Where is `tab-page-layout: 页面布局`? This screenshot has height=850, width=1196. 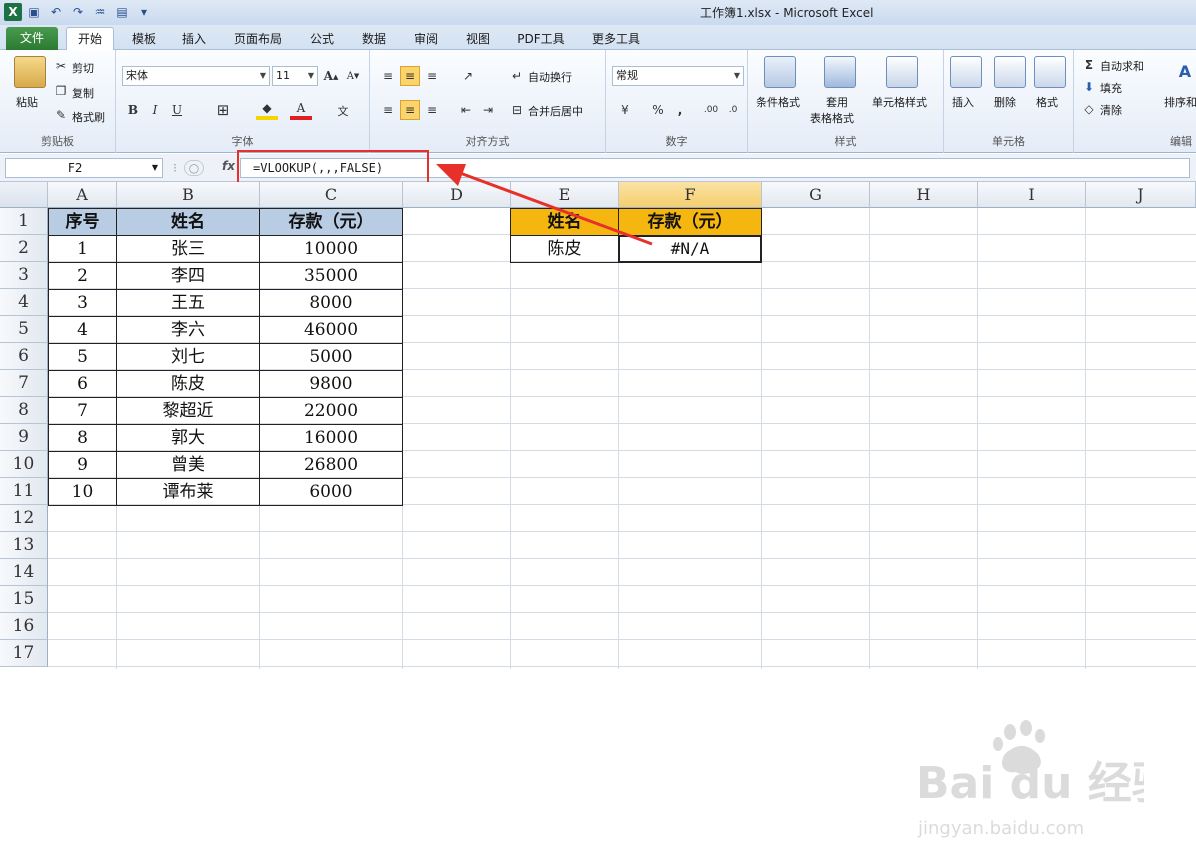 tab-page-layout: 页面布局 is located at coordinates (258, 39).